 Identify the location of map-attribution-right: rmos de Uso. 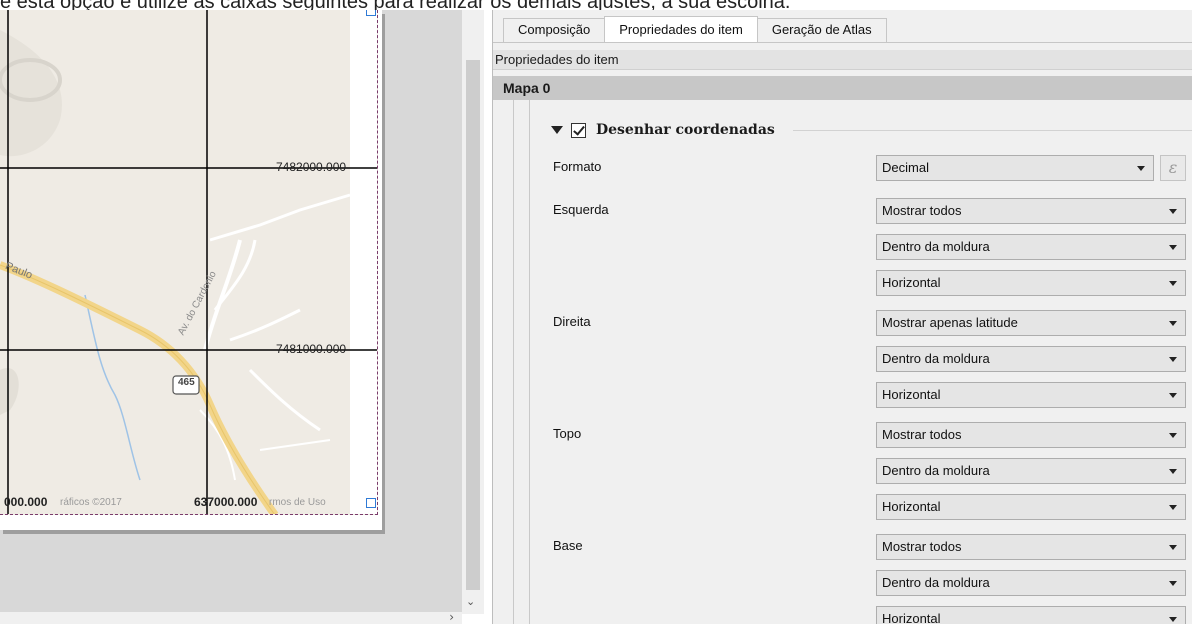
(297, 502).